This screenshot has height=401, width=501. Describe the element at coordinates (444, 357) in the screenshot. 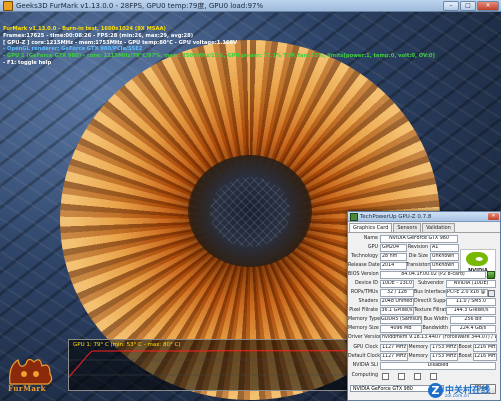

I see `default-memory-field: 1753 MHz` at that location.